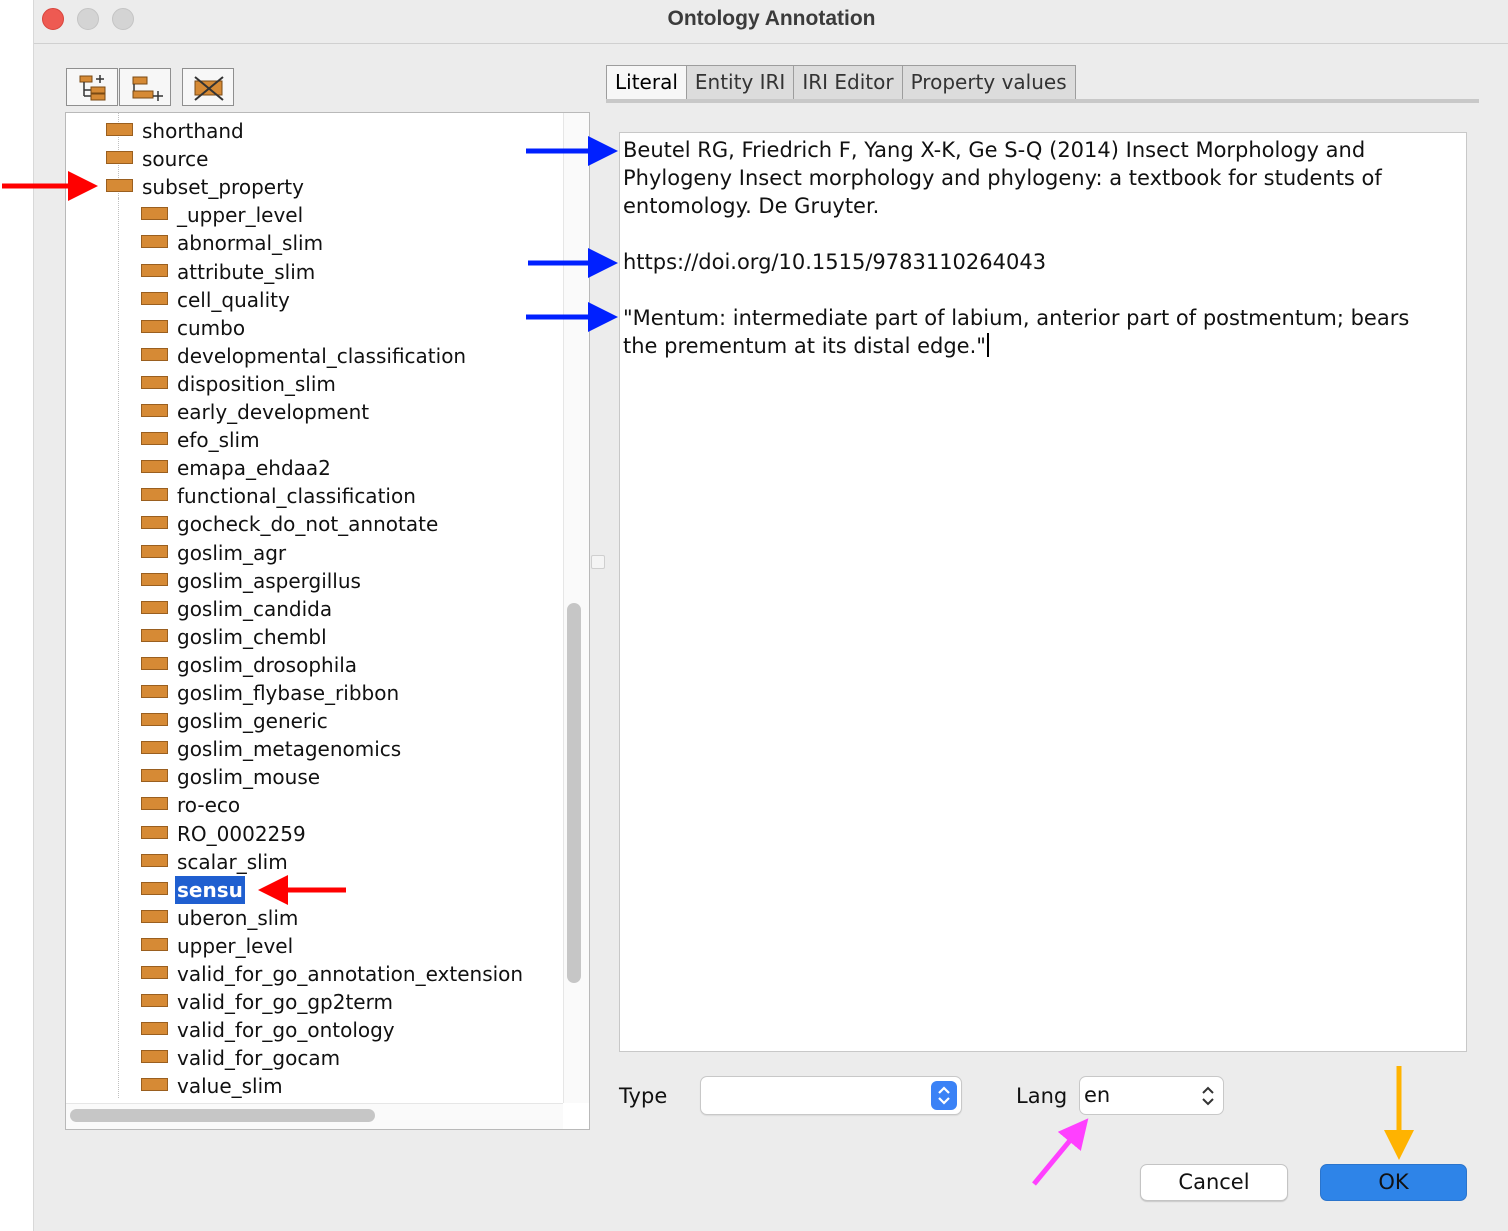  Describe the element at coordinates (289, 749) in the screenshot. I see `tree-item-label: goslim_metagenomics` at that location.